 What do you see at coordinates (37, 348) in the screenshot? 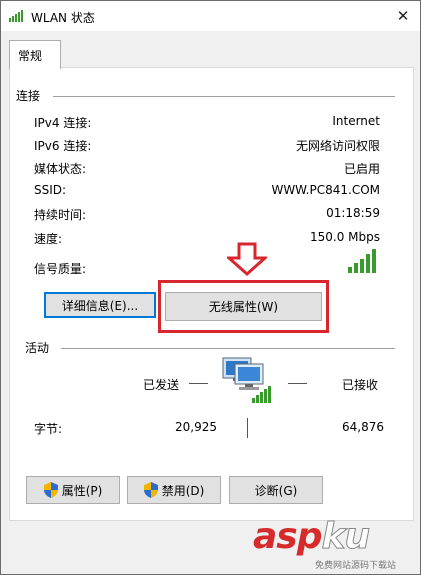
I see `activity-section-title: 活动` at bounding box center [37, 348].